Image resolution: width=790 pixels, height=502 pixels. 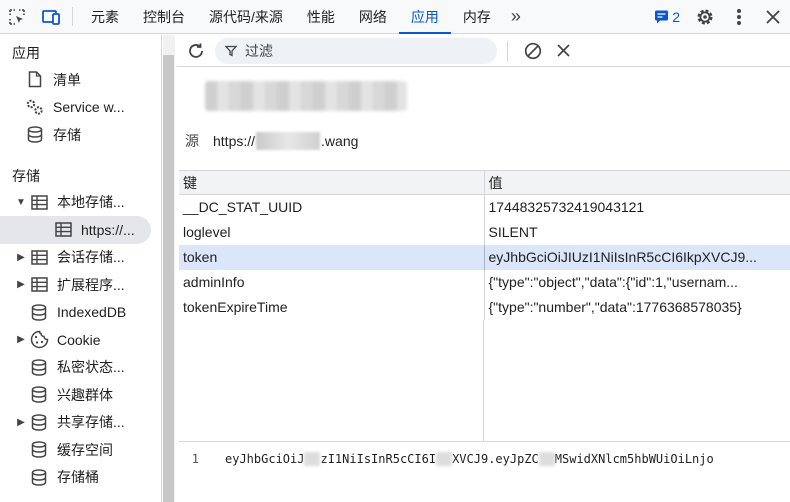 What do you see at coordinates (265, 459) in the screenshot?
I see `preview-text-part: eyJhbGciOiJ` at bounding box center [265, 459].